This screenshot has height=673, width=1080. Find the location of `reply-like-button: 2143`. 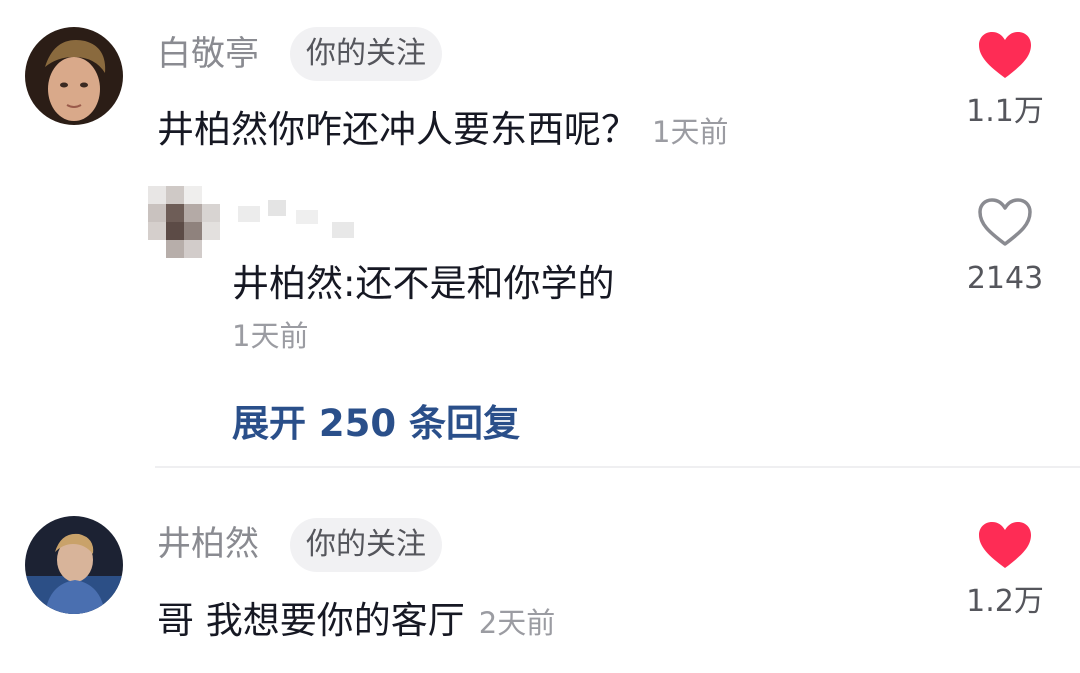

reply-like-button: 2143 is located at coordinates (1005, 247).